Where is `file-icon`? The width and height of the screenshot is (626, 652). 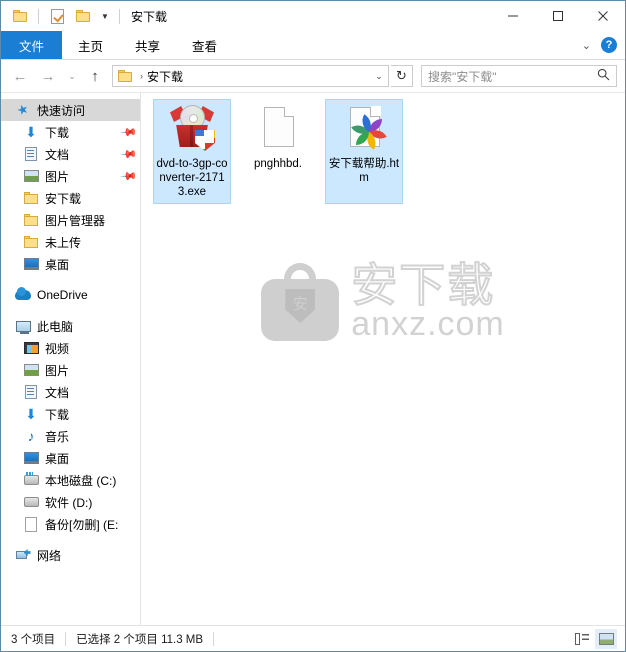 file-icon is located at coordinates (31, 524).